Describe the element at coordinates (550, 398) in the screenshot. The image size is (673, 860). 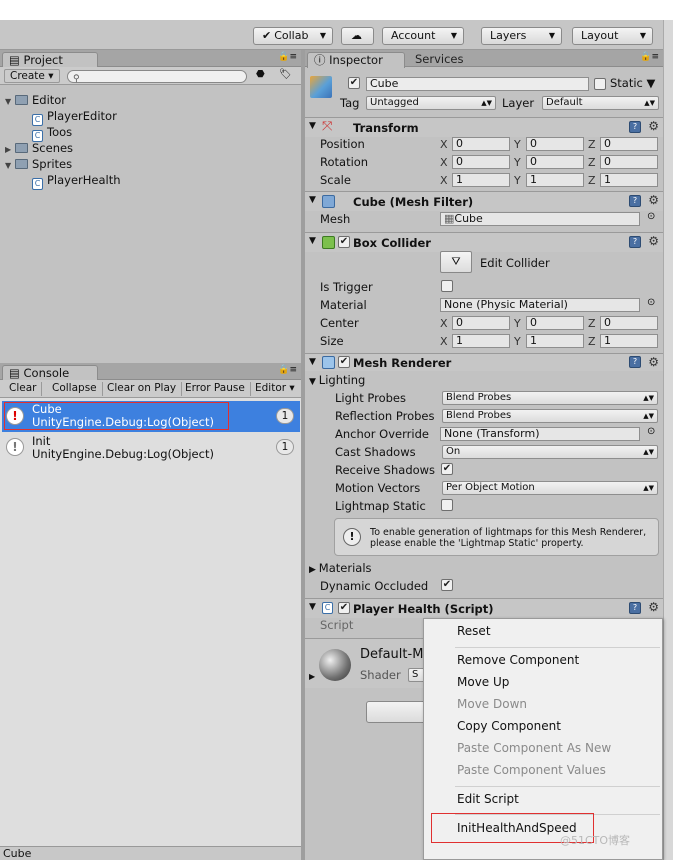
I see `light-probes-dropdown: Blend Probes ▲▼` at that location.